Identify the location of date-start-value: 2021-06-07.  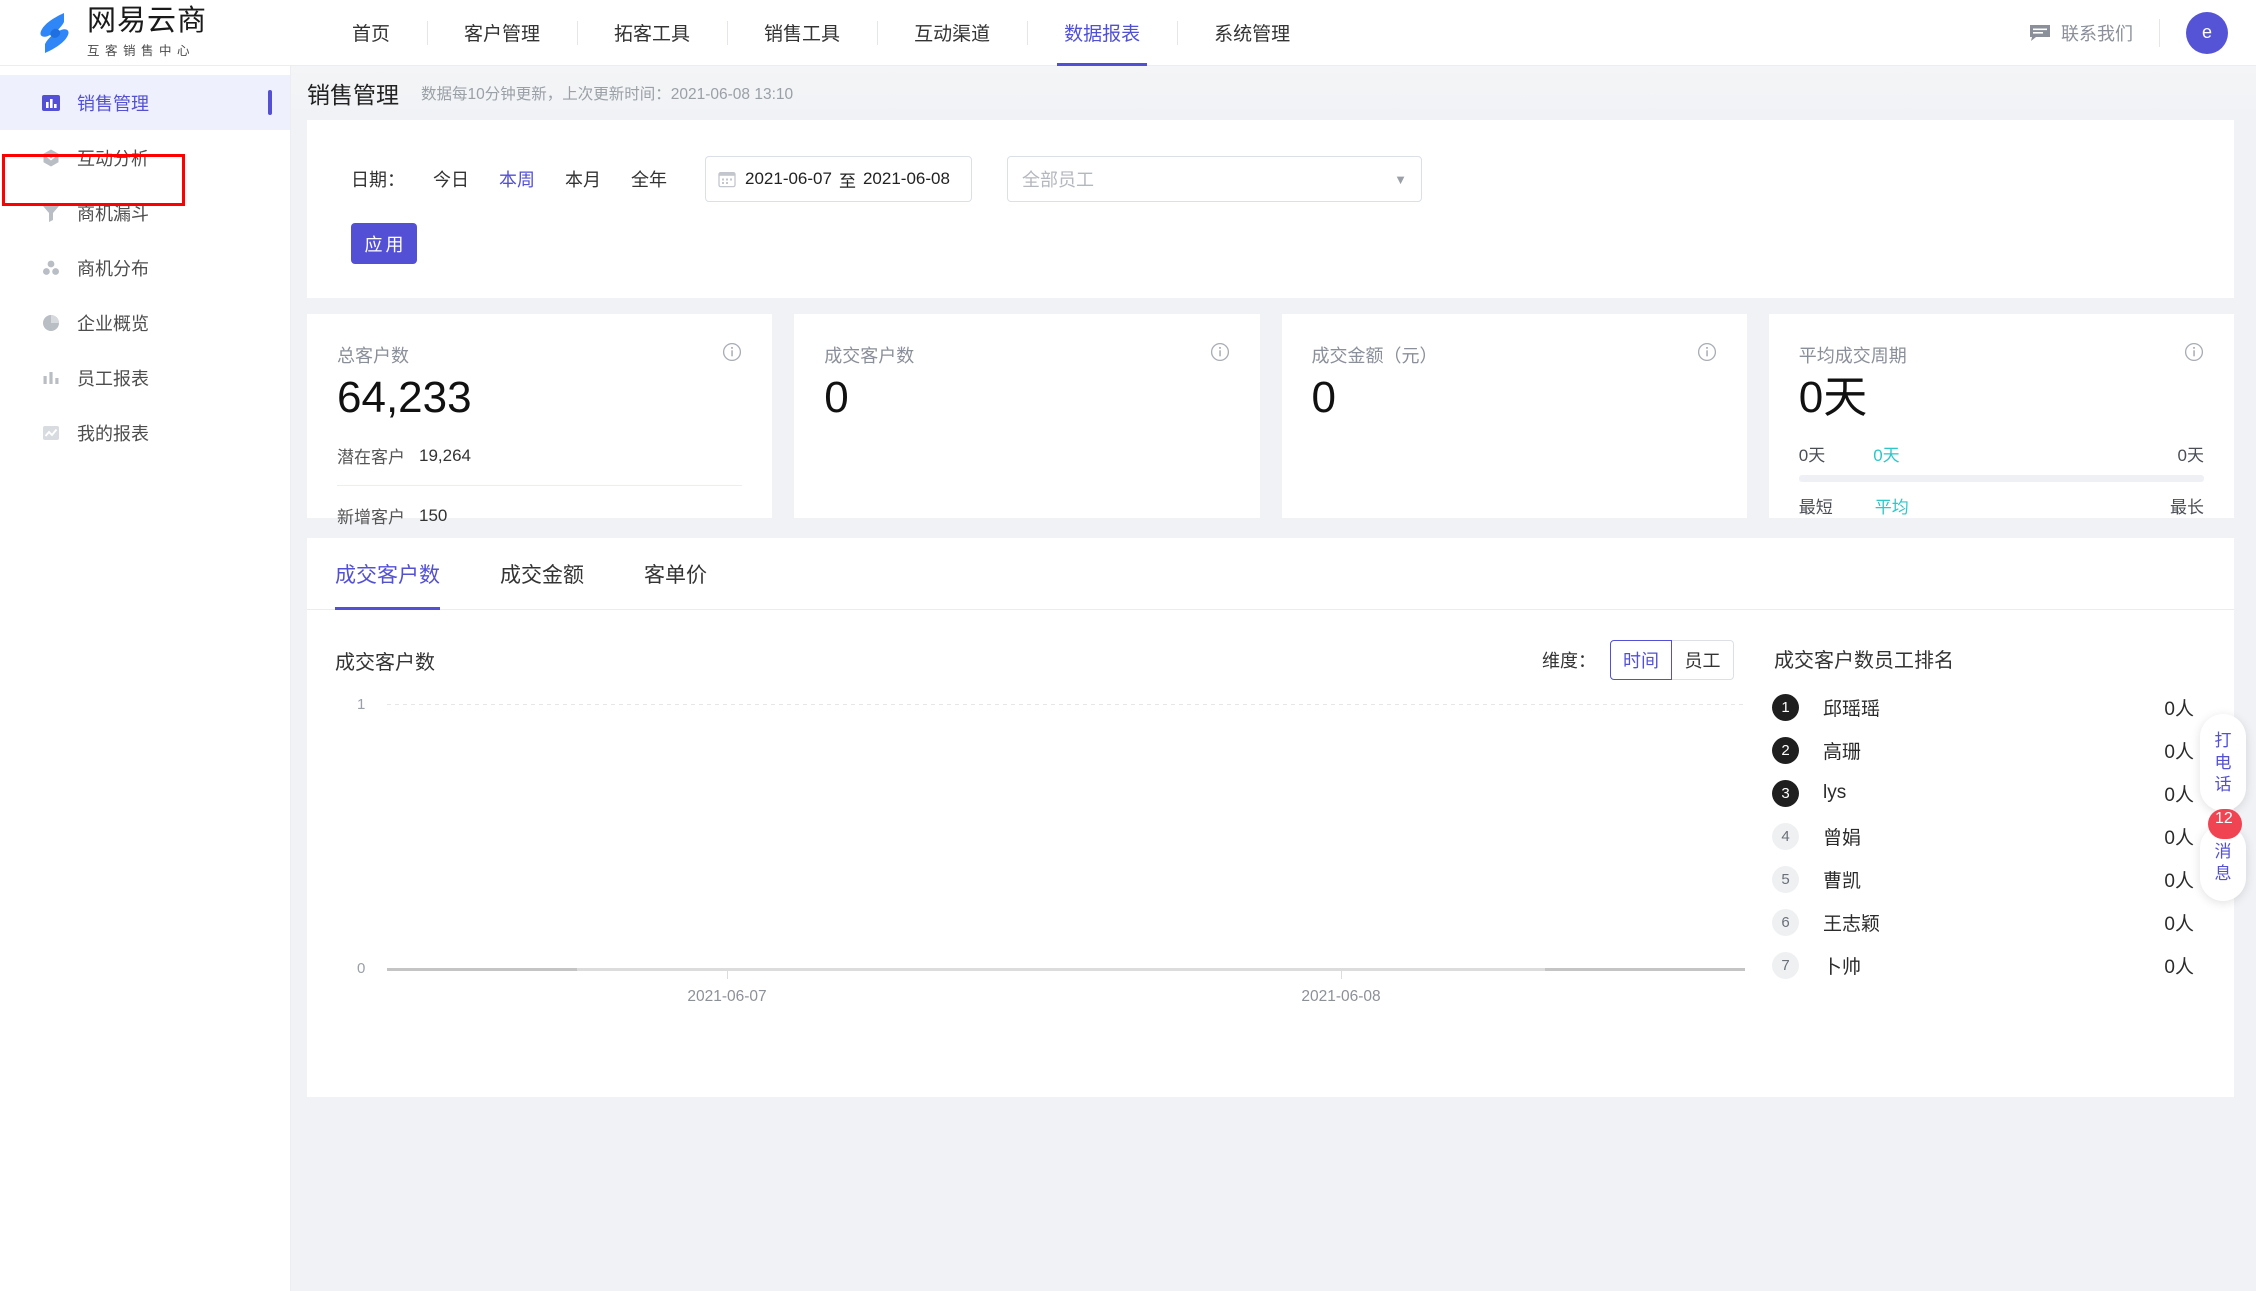
(788, 178).